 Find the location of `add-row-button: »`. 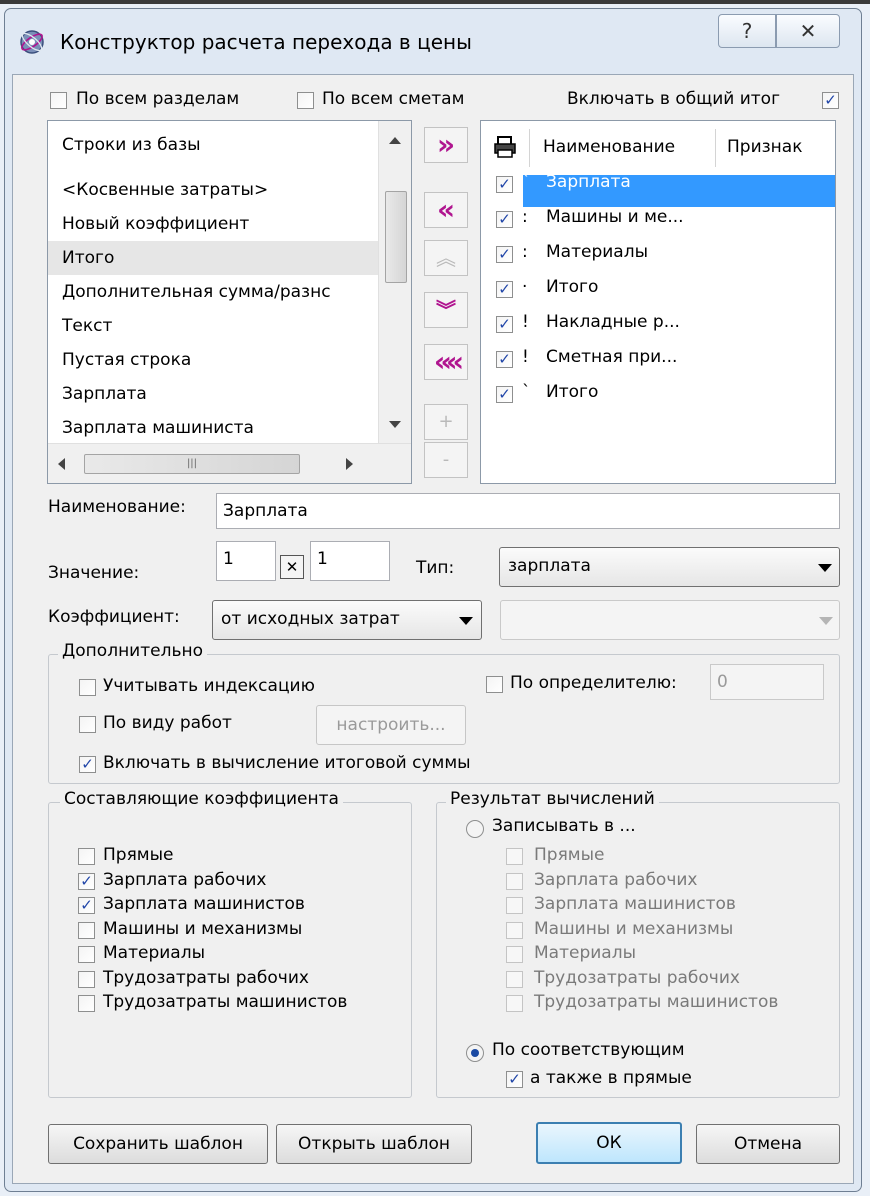

add-row-button: » is located at coordinates (446, 145).